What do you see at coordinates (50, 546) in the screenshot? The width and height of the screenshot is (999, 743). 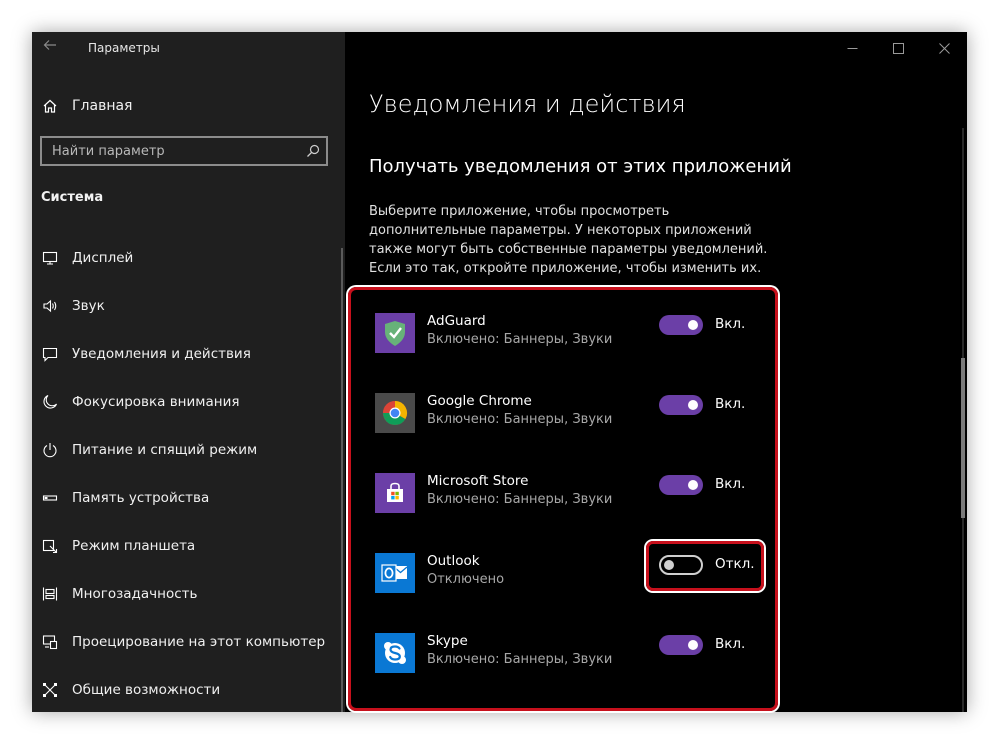 I see `tablet-mode-icon` at bounding box center [50, 546].